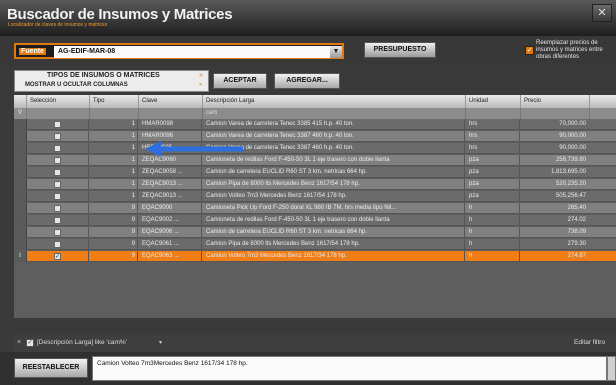 The image size is (616, 385). What do you see at coordinates (589, 342) in the screenshot?
I see `editar-filtro-link: Editar filtro` at bounding box center [589, 342].